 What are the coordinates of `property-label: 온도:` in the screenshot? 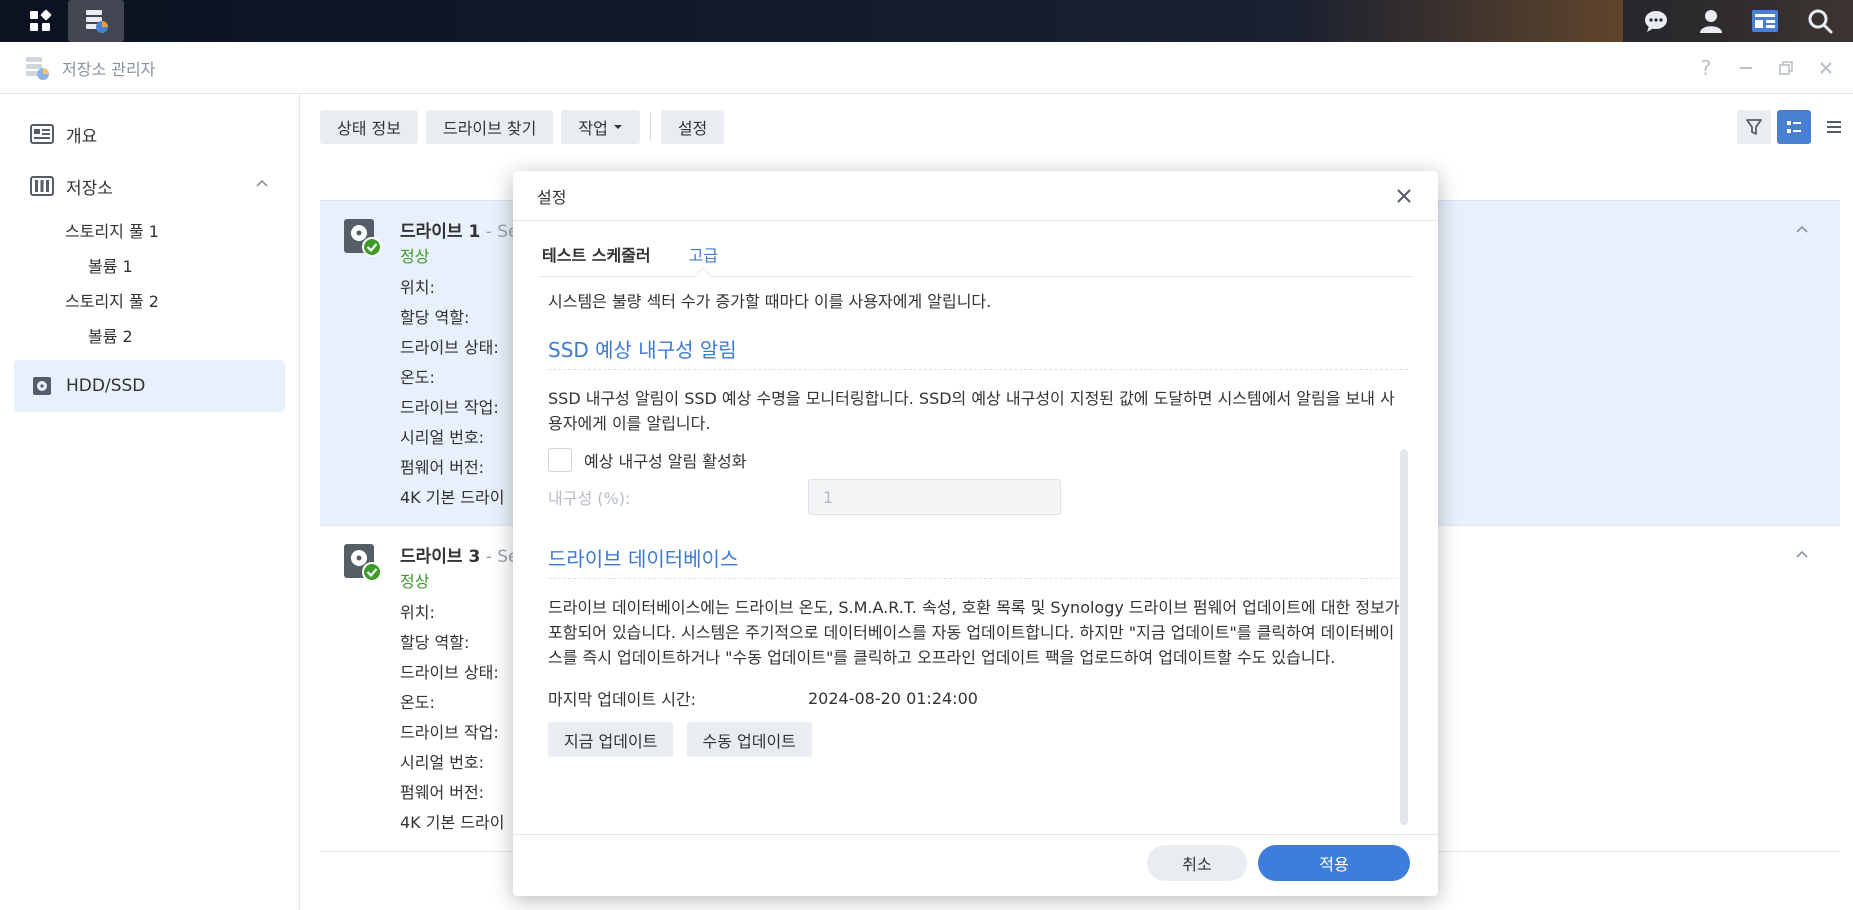 It's located at (417, 377).